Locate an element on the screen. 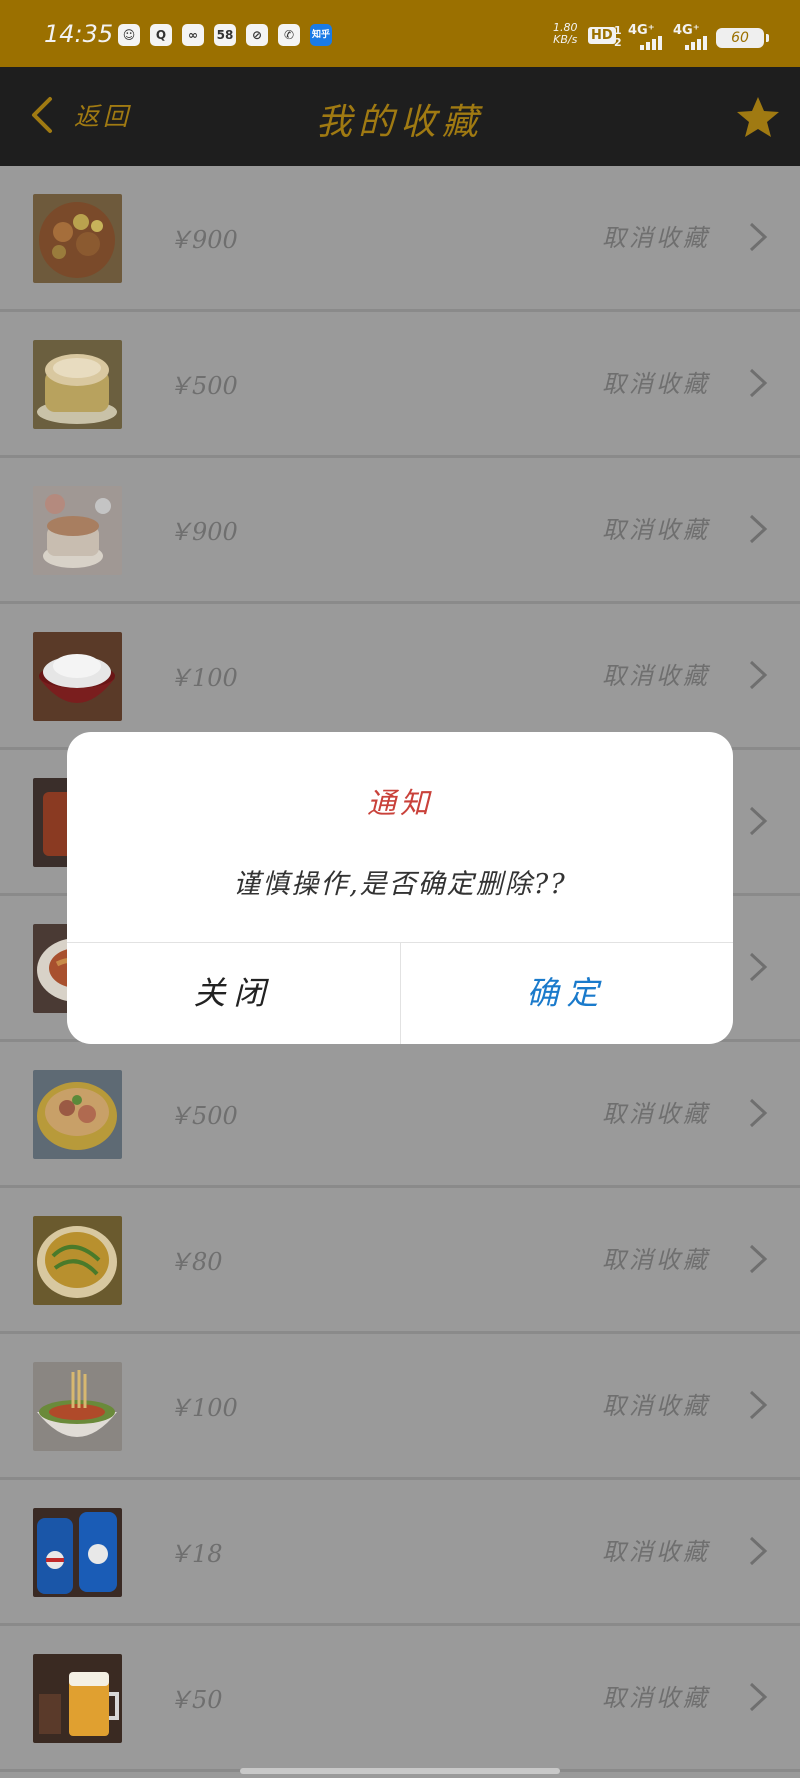 This screenshot has height=1778, width=800. link-app-icon: ⊘ is located at coordinates (257, 35).